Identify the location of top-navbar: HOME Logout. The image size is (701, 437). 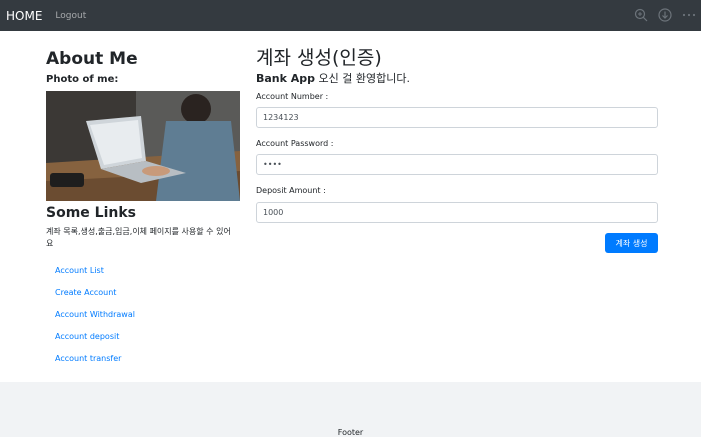
(350, 15).